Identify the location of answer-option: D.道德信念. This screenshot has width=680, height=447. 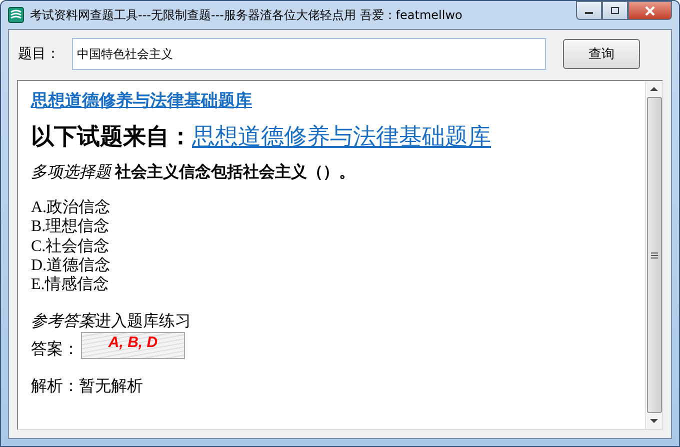
(331, 265).